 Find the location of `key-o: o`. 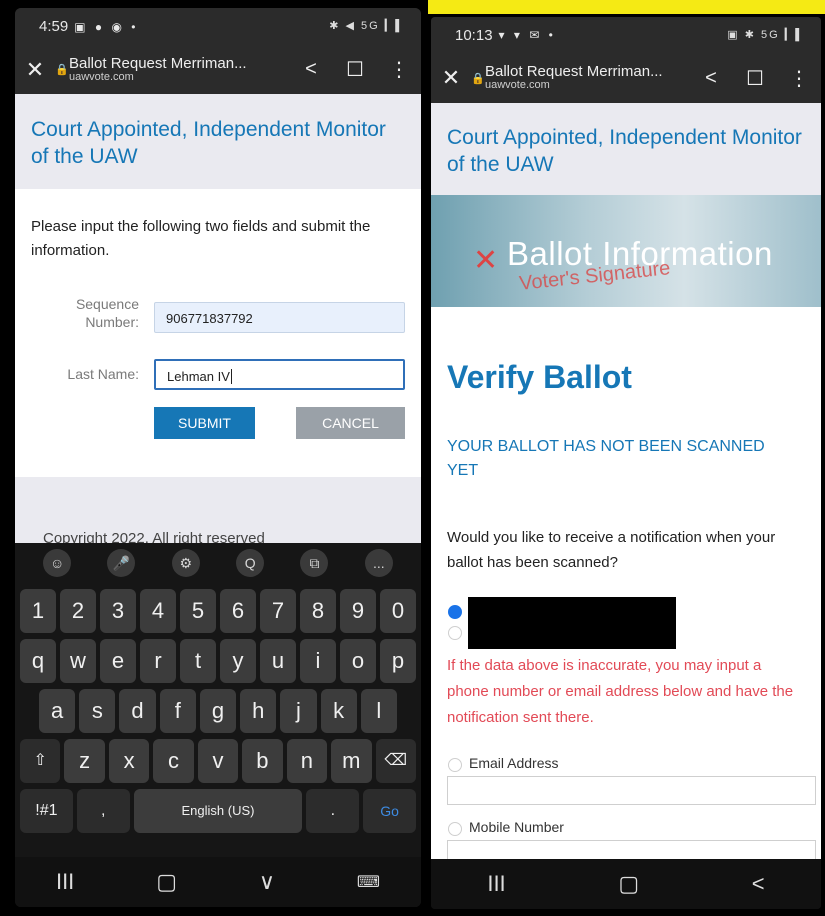

key-o: o is located at coordinates (358, 661).